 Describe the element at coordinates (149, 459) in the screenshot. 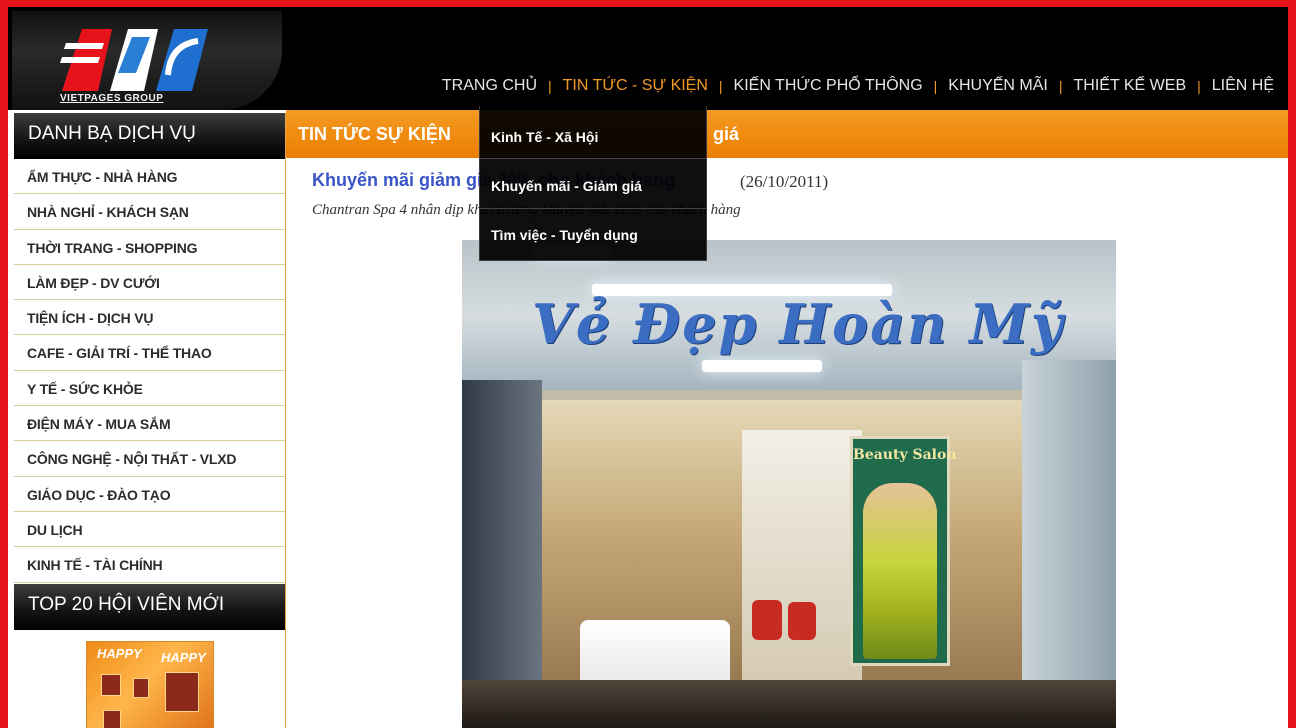

I see `category-item: CÔNG NGHỆ - NỘI THẤT - VLXD` at that location.